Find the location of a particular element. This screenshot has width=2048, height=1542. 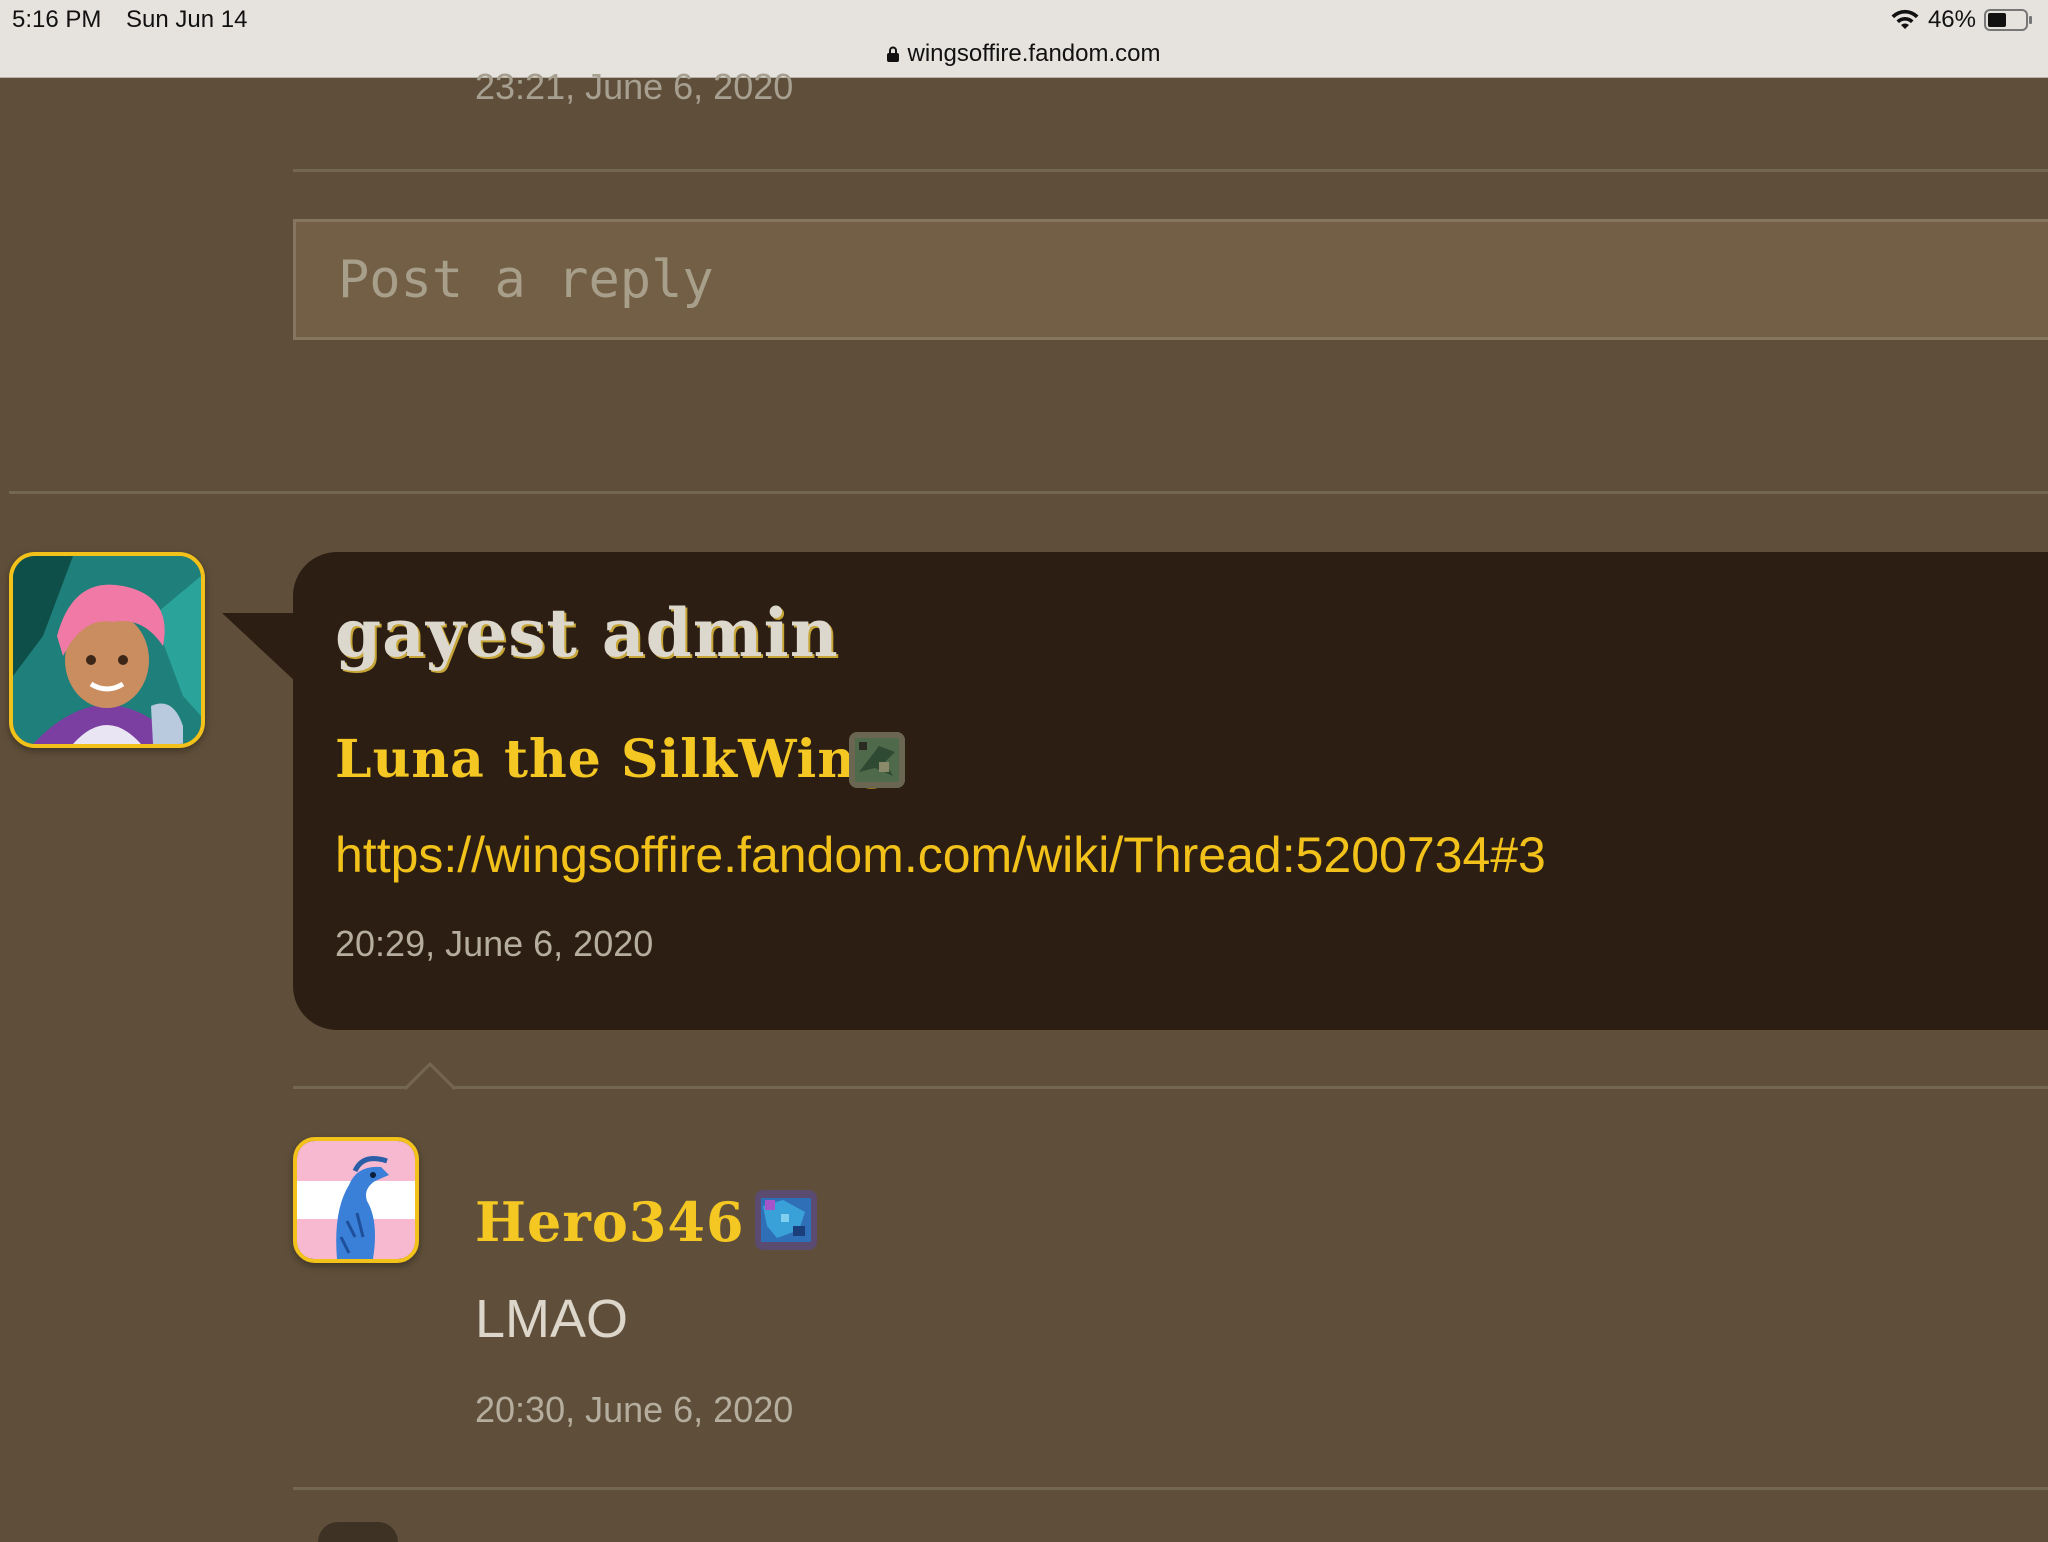

battery-icon is located at coordinates (2008, 20).